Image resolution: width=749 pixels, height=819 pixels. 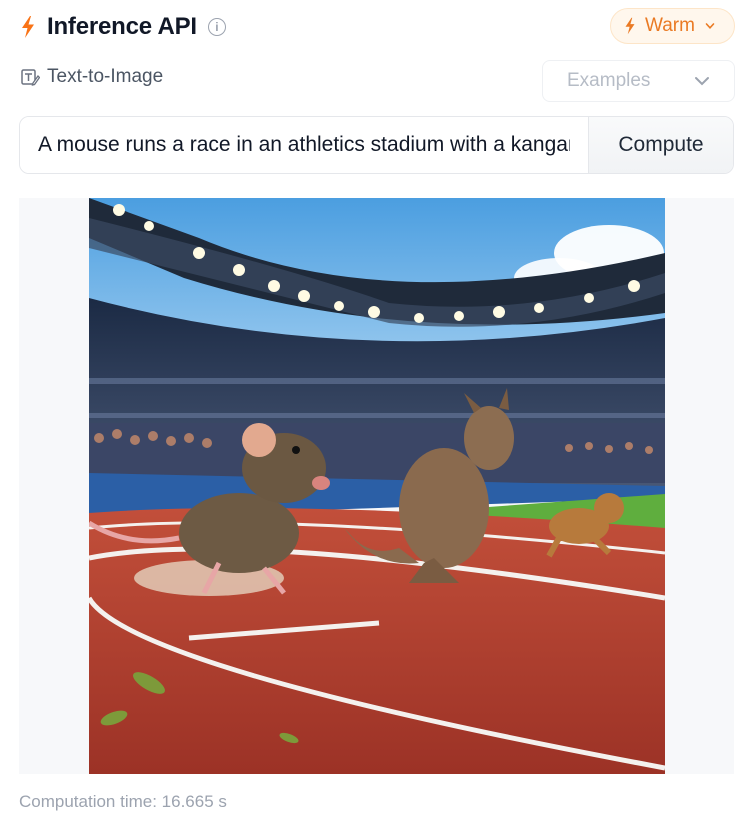 I want to click on computation-time: Computation time: 16.665 s, so click(x=123, y=801).